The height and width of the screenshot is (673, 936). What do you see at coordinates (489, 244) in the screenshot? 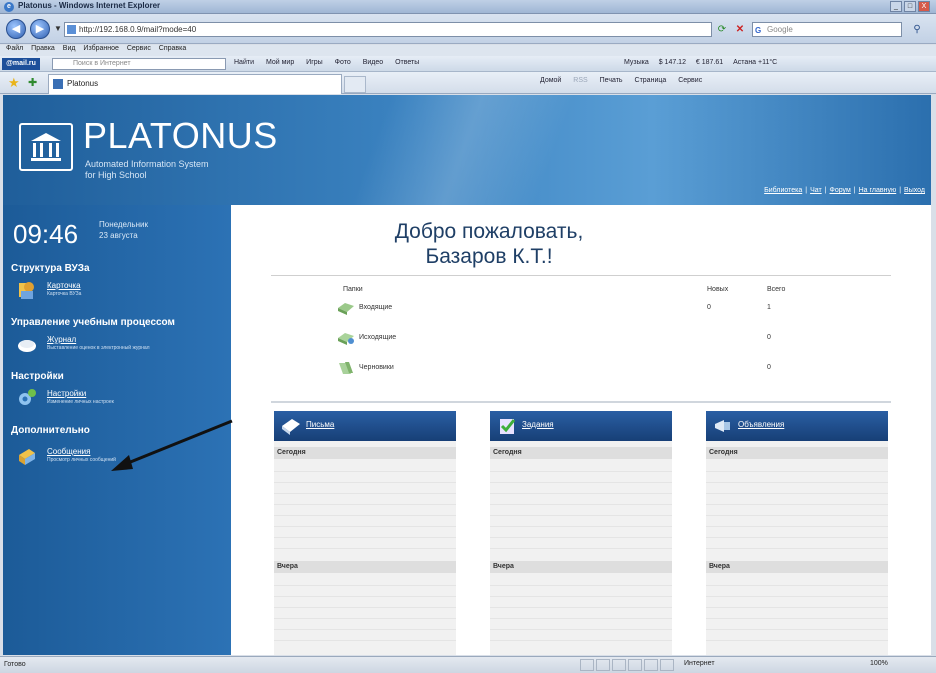
I see `welcome-message: Добро пожаловать, Базаров К.Т.!` at bounding box center [489, 244].